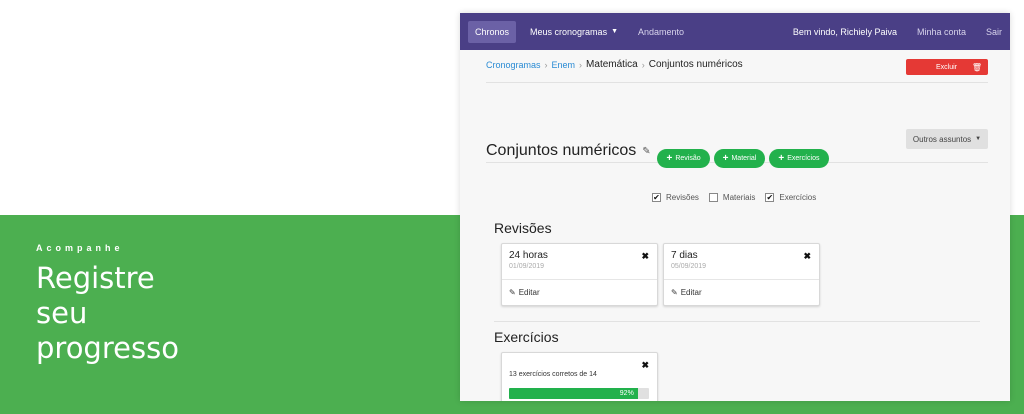  What do you see at coordinates (564, 65) in the screenshot?
I see `breadcrumb-enem: Enem` at bounding box center [564, 65].